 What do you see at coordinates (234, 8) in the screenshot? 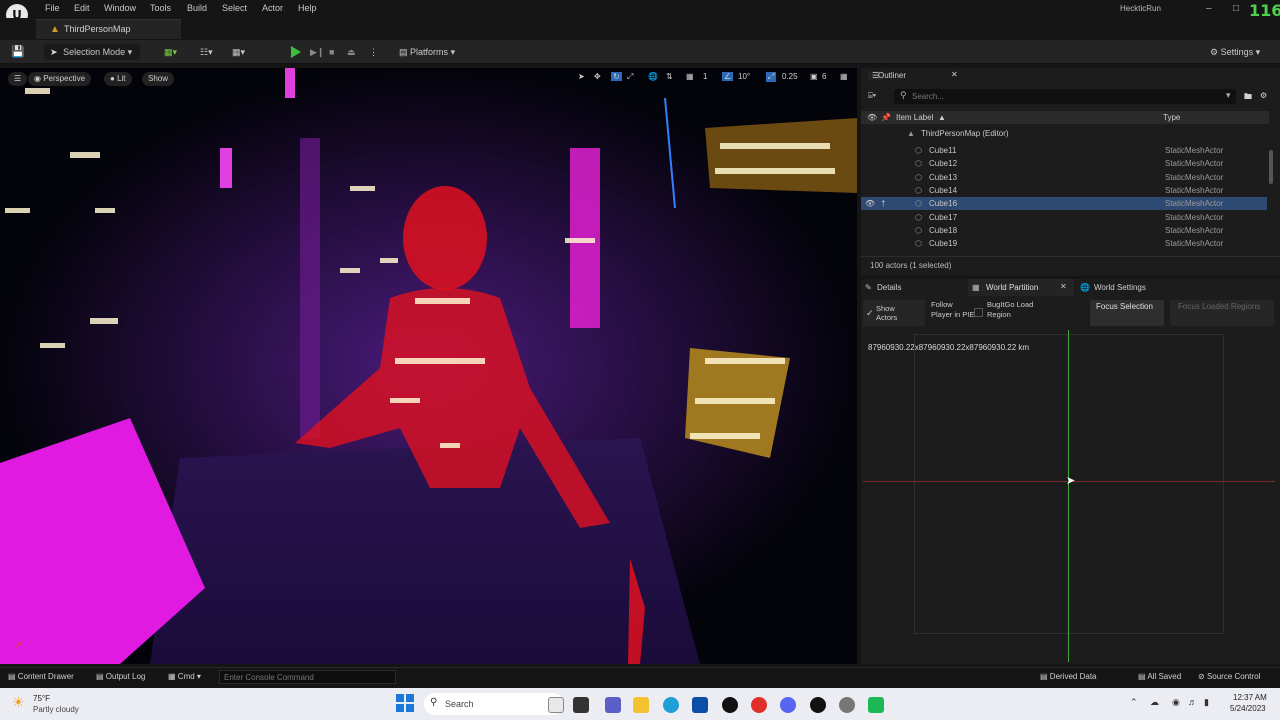
I see `menu-select: Select` at bounding box center [234, 8].